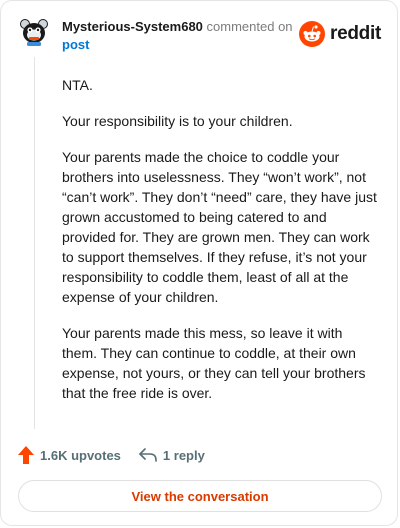 Image resolution: width=400 pixels, height=528 pixels. Describe the element at coordinates (183, 455) in the screenshot. I see `reply-count: 1 reply` at that location.